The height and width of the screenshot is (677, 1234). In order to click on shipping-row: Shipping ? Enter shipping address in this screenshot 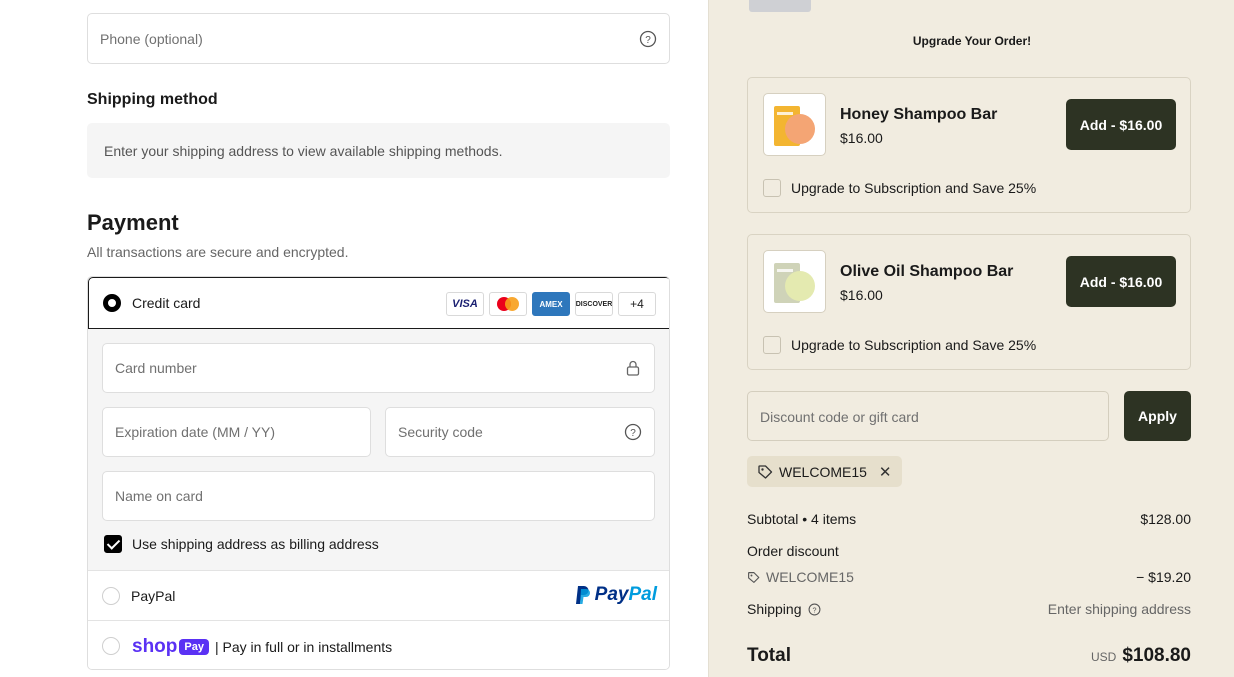, I will do `click(969, 609)`.